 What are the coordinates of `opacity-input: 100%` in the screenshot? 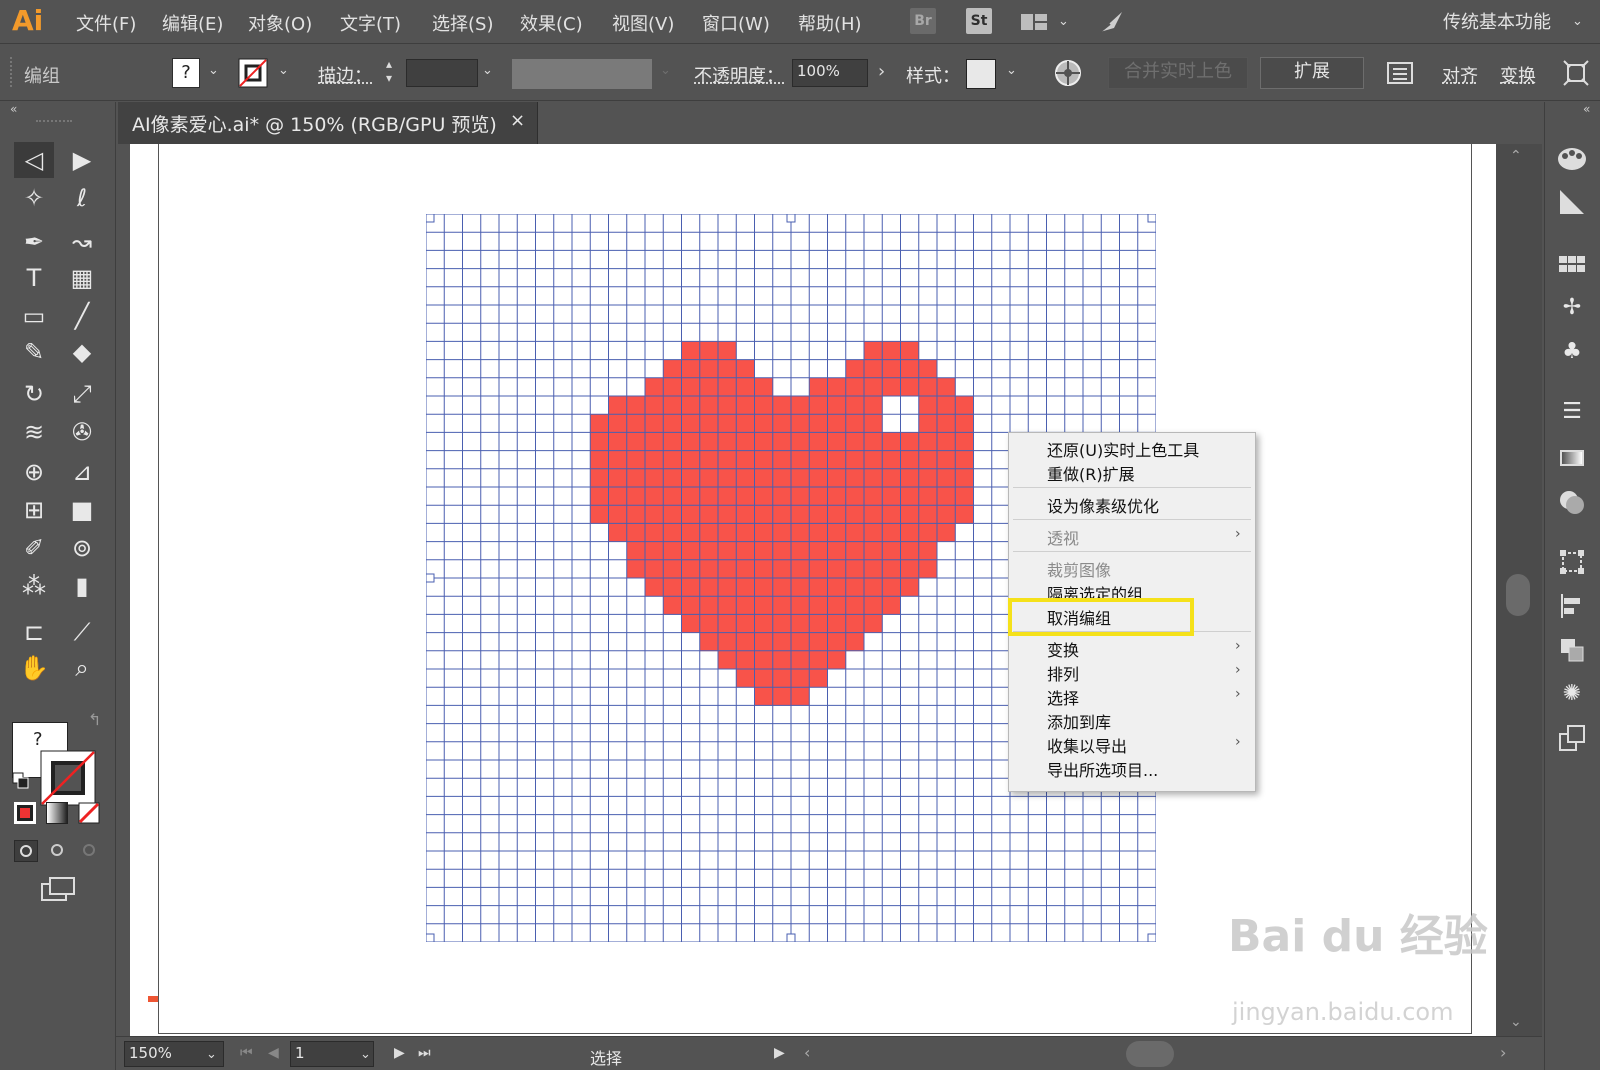 It's located at (830, 73).